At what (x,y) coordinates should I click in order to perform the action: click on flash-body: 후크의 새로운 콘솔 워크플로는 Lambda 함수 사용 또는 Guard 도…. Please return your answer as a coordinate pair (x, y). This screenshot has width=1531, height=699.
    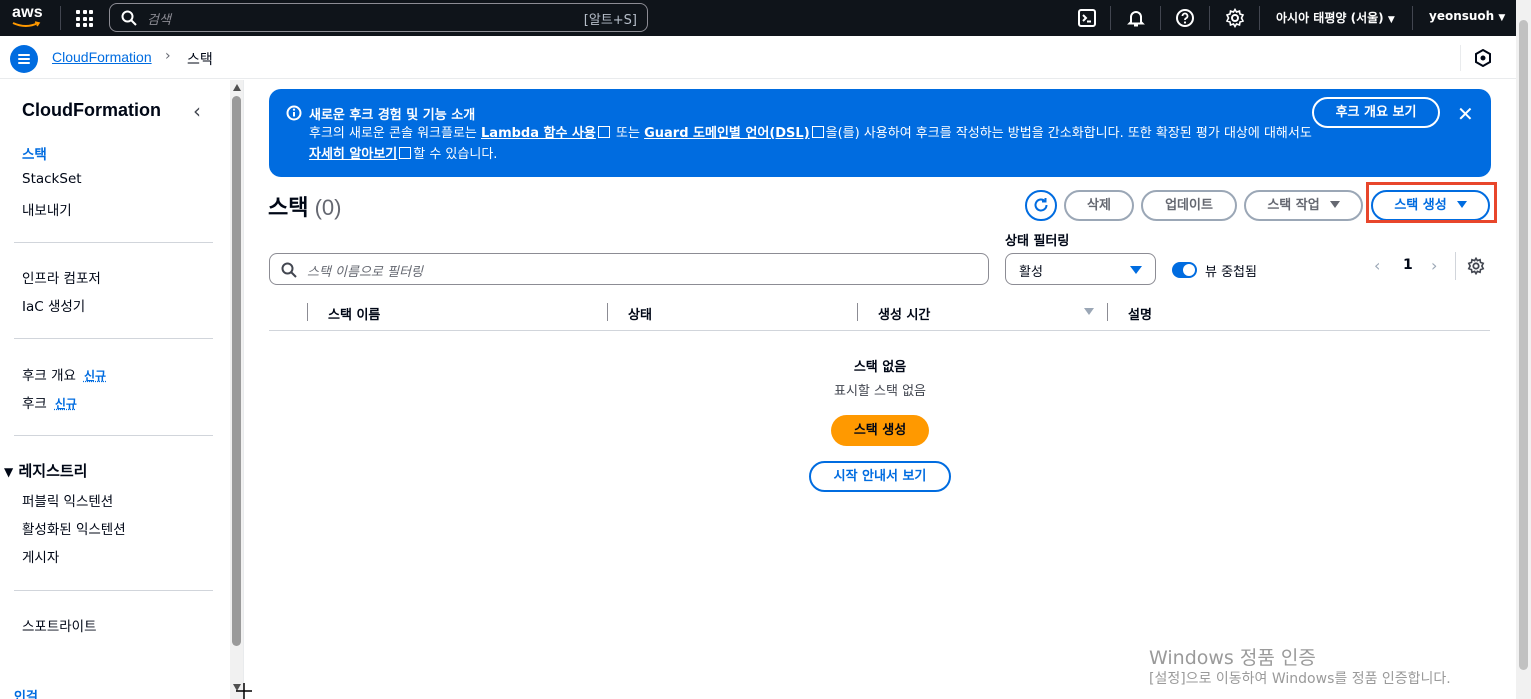
    Looking at the image, I should click on (814, 144).